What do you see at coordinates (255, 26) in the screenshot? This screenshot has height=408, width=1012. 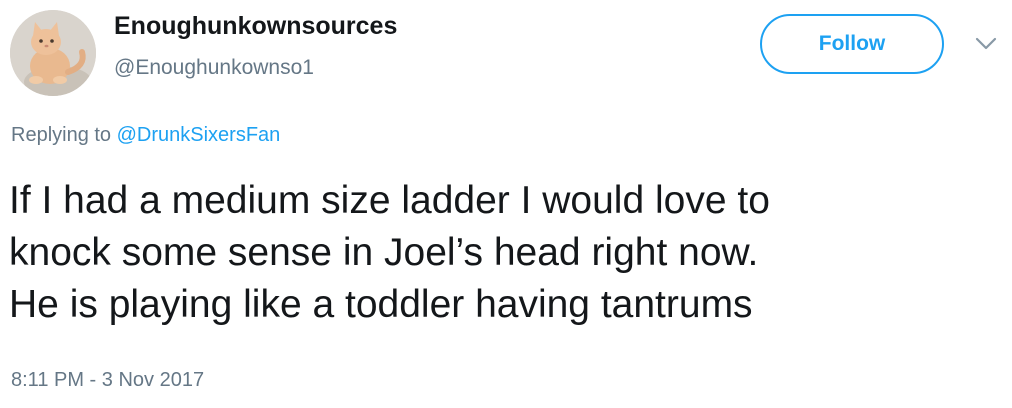 I see `display-name: Enoughunkownsources` at bounding box center [255, 26].